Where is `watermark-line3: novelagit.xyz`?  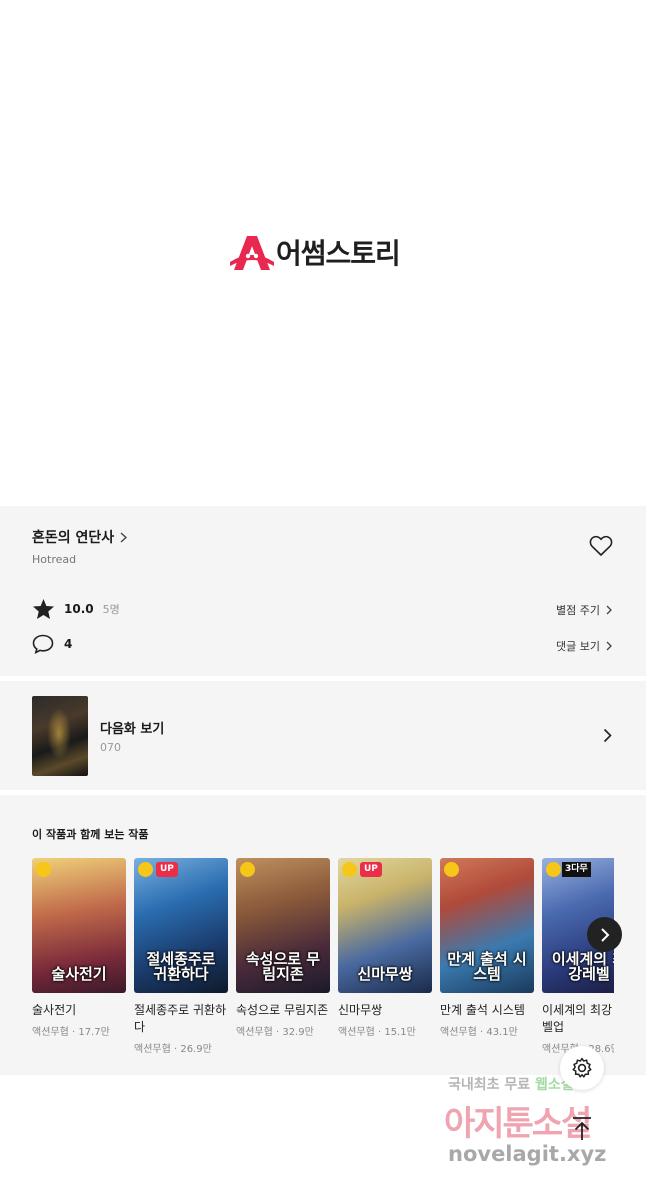 watermark-line3: novelagit.xyz is located at coordinates (527, 1154).